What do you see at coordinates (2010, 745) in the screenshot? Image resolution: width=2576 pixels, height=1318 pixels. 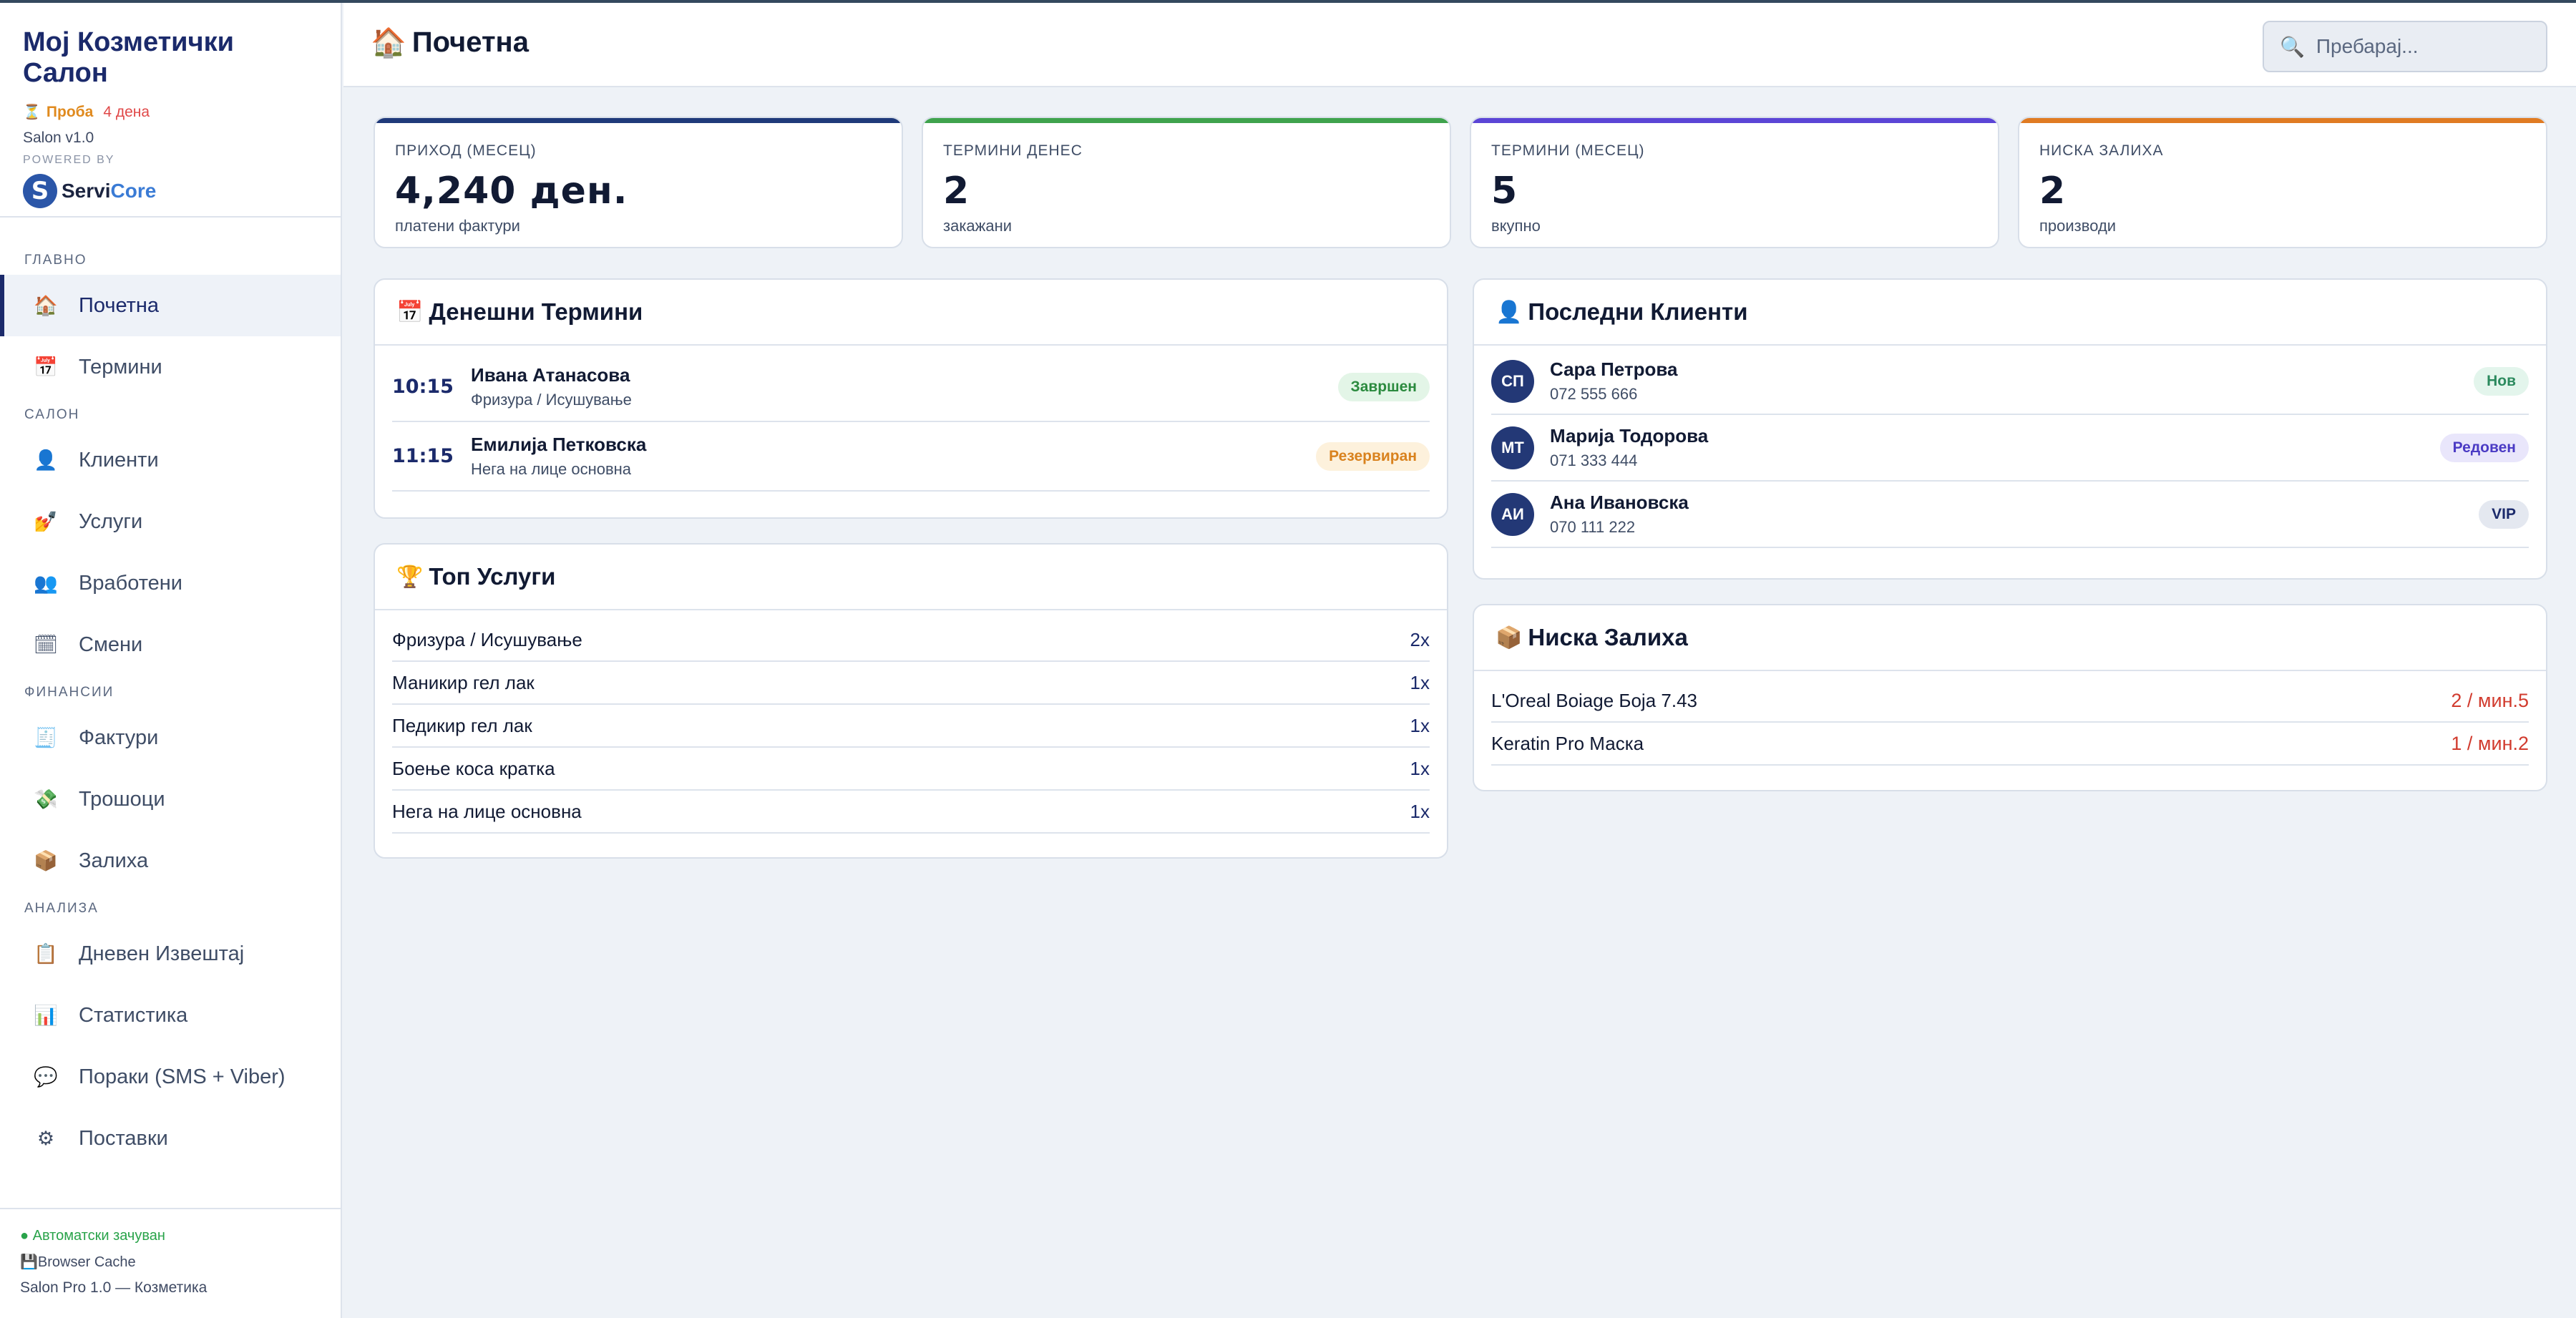 I see `stock-row: Keratin Pro Маска 1 / мин.2` at bounding box center [2010, 745].